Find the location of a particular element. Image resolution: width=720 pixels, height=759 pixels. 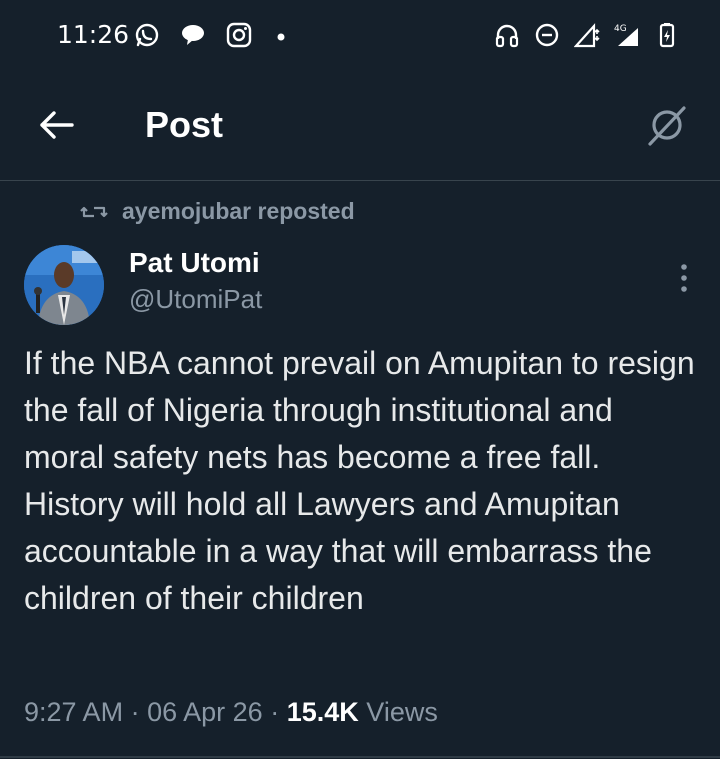

signal-icon is located at coordinates (587, 35).